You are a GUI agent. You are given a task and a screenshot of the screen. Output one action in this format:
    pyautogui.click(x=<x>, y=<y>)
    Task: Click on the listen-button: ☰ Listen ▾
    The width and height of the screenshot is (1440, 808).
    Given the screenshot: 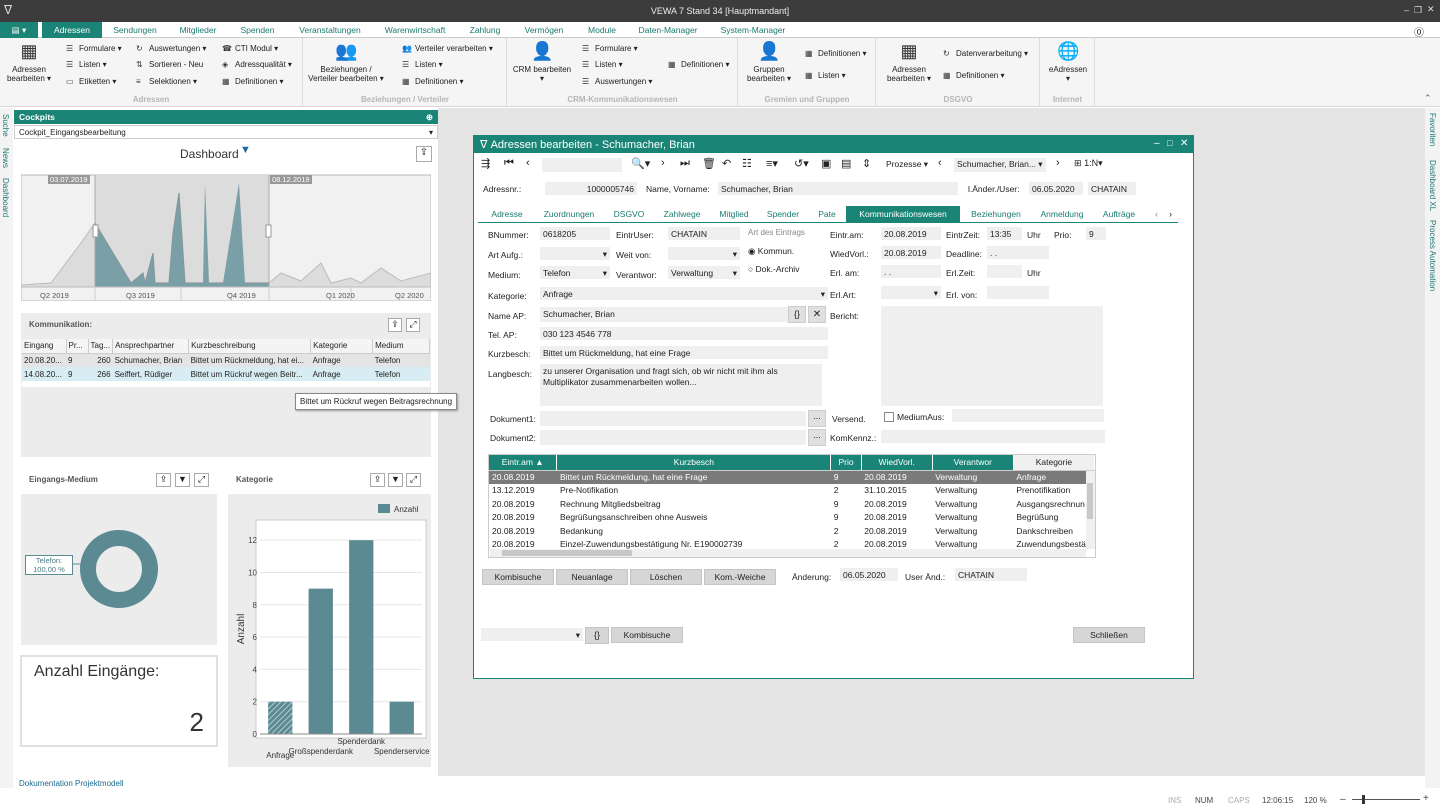 What is the action you would take?
    pyautogui.click(x=86, y=64)
    